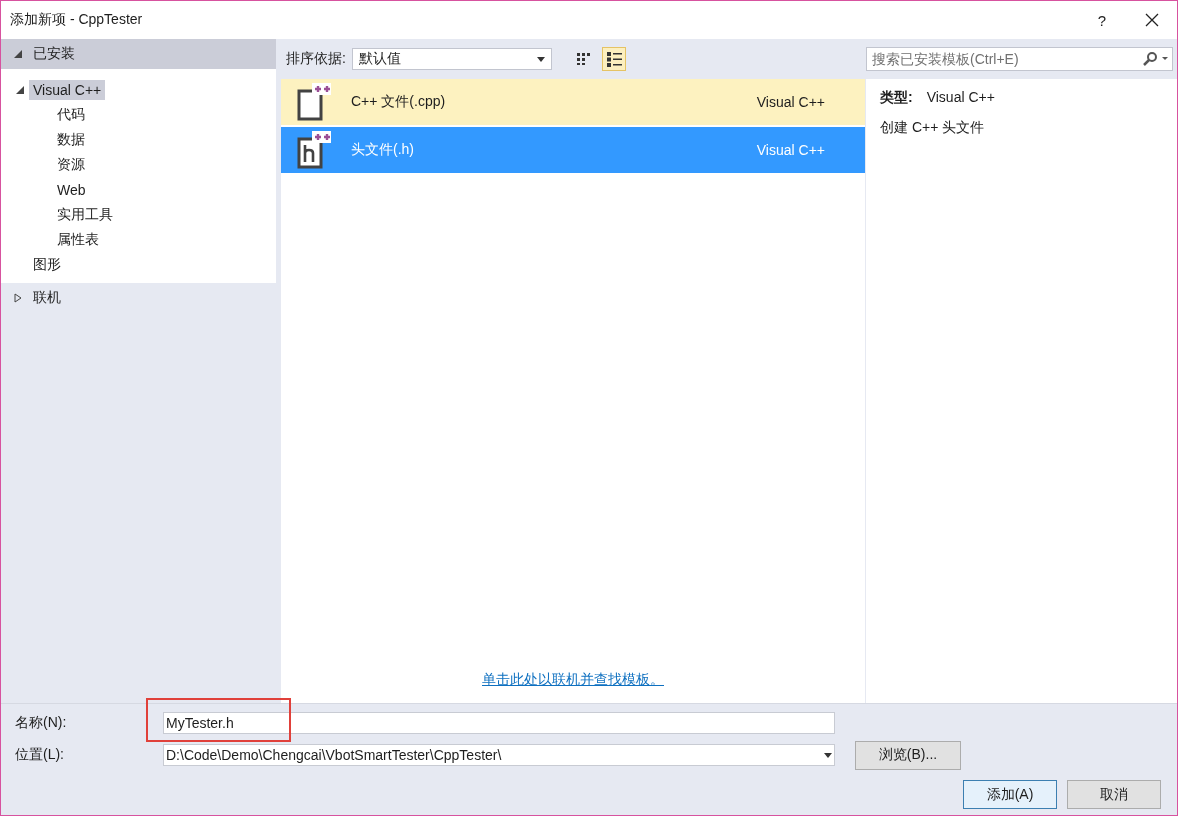 The image size is (1178, 816). I want to click on section-label: 联机, so click(47, 298).